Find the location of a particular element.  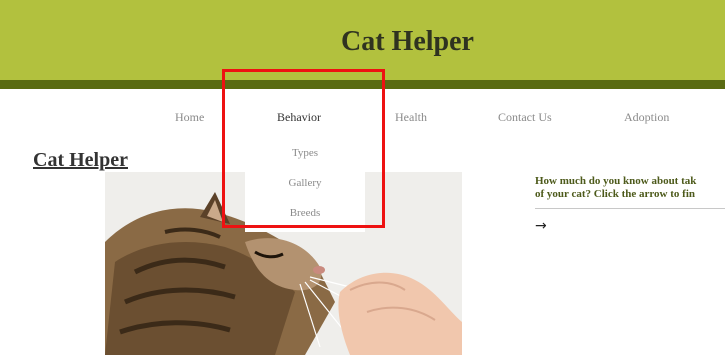

nav-item-contact-us: Contact Us is located at coordinates (525, 117).